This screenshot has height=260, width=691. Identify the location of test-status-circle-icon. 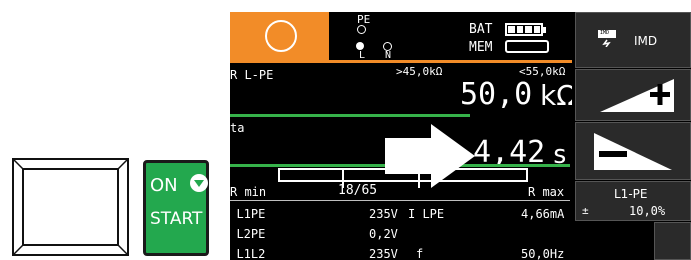
(281, 36).